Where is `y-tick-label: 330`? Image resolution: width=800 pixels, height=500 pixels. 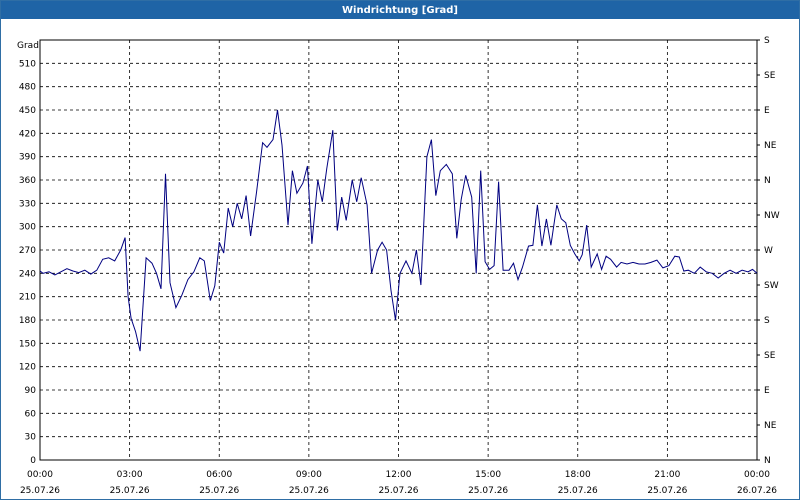 y-tick-label: 330 is located at coordinates (27, 204).